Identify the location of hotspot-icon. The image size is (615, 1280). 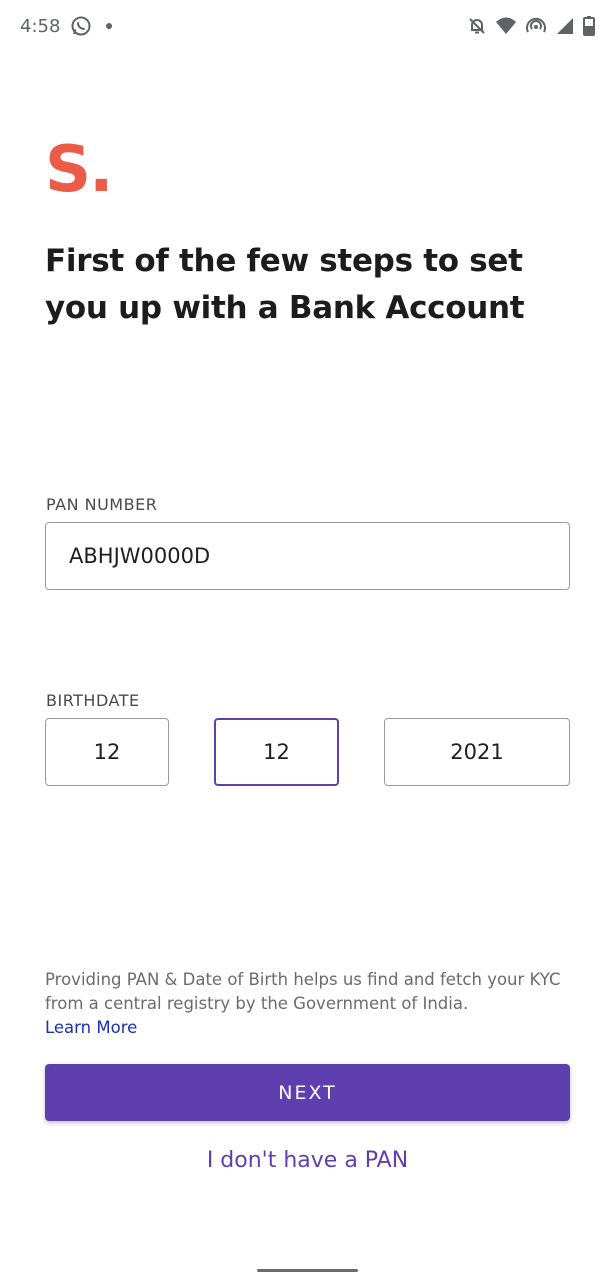
(536, 26).